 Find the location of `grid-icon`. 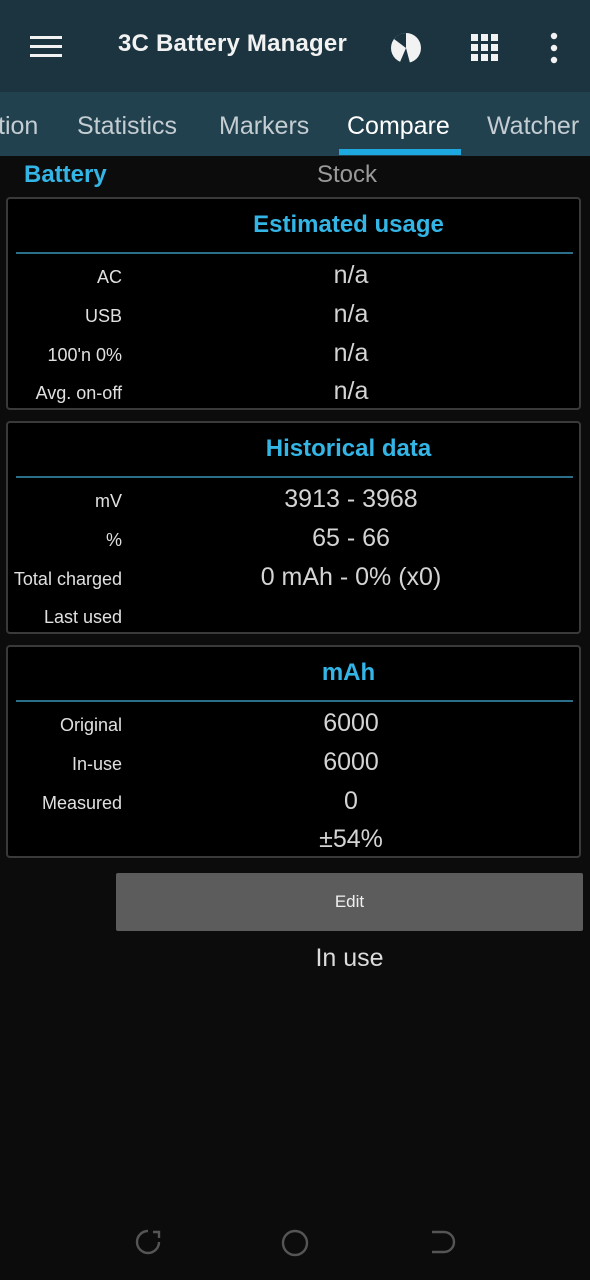

grid-icon is located at coordinates (485, 48).